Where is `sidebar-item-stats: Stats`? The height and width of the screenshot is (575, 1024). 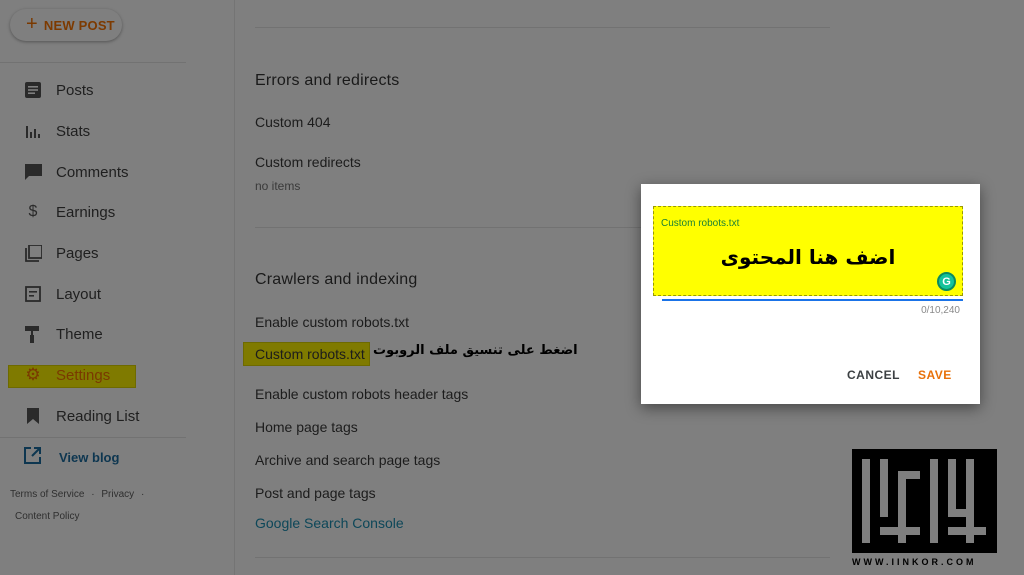
sidebar-item-stats: Stats is located at coordinates (57, 131).